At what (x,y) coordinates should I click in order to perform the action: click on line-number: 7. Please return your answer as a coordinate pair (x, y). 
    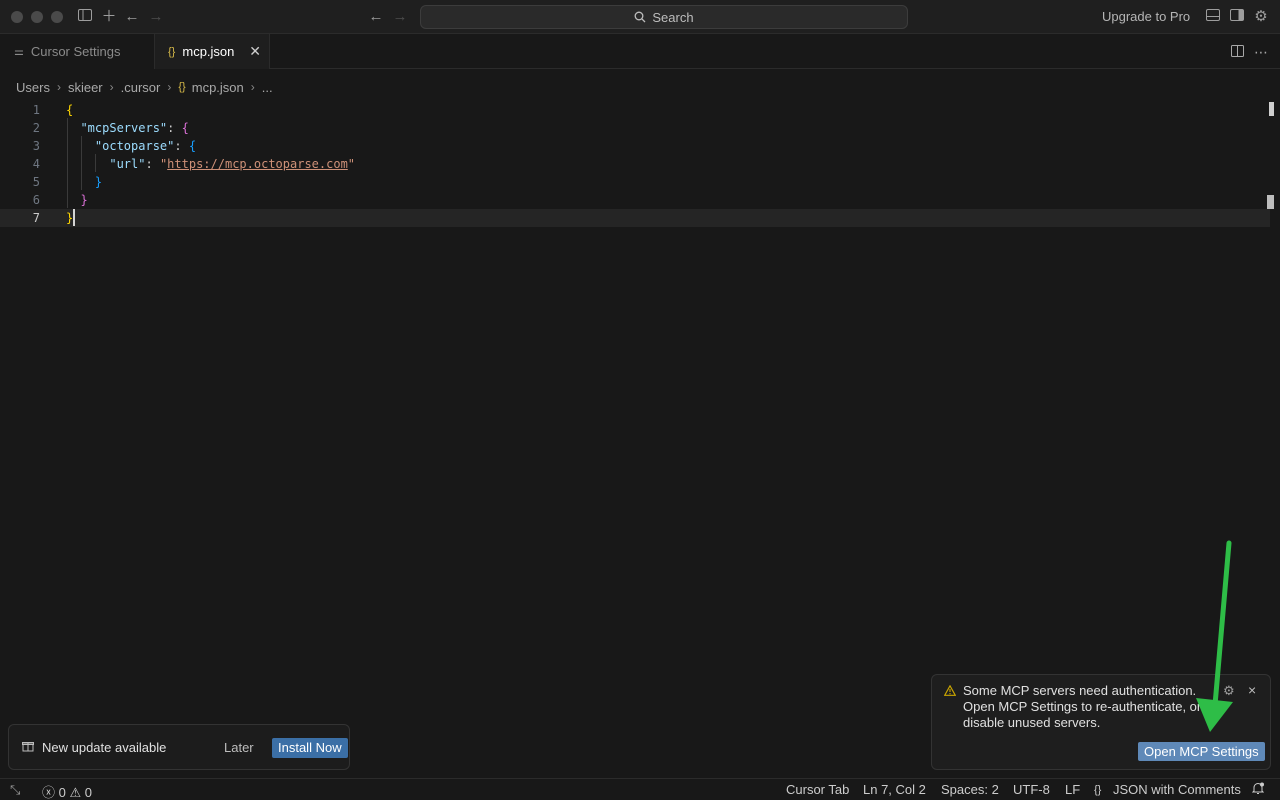
    Looking at the image, I should click on (36, 218).